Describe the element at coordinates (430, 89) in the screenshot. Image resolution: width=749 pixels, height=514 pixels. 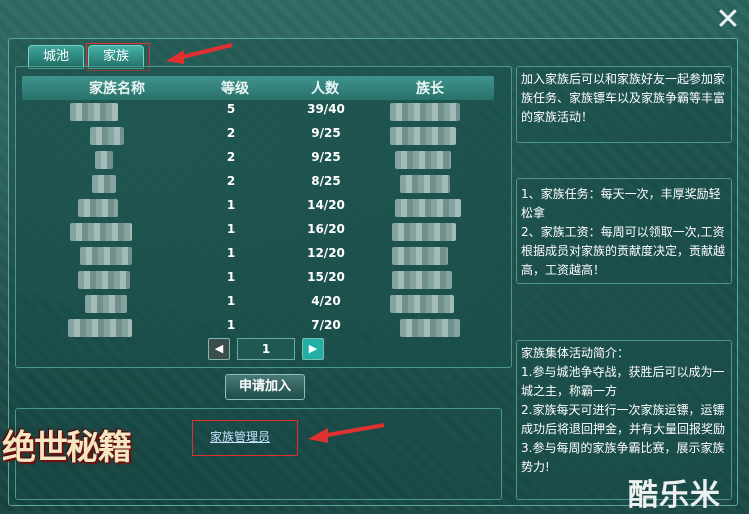
I see `header-leader: 族长` at that location.